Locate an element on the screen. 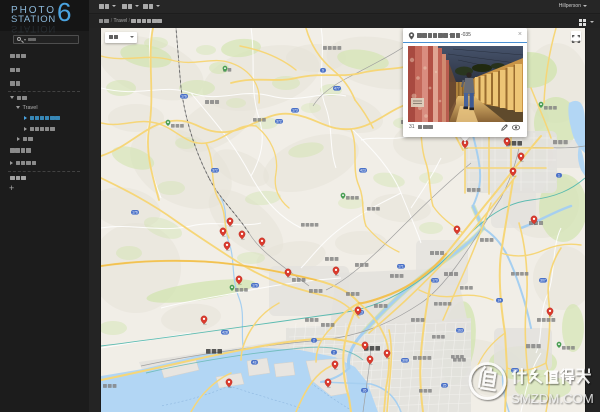 This screenshot has width=600, height=412. svg-text: SMZDM.COM is located at coordinates (552, 398).